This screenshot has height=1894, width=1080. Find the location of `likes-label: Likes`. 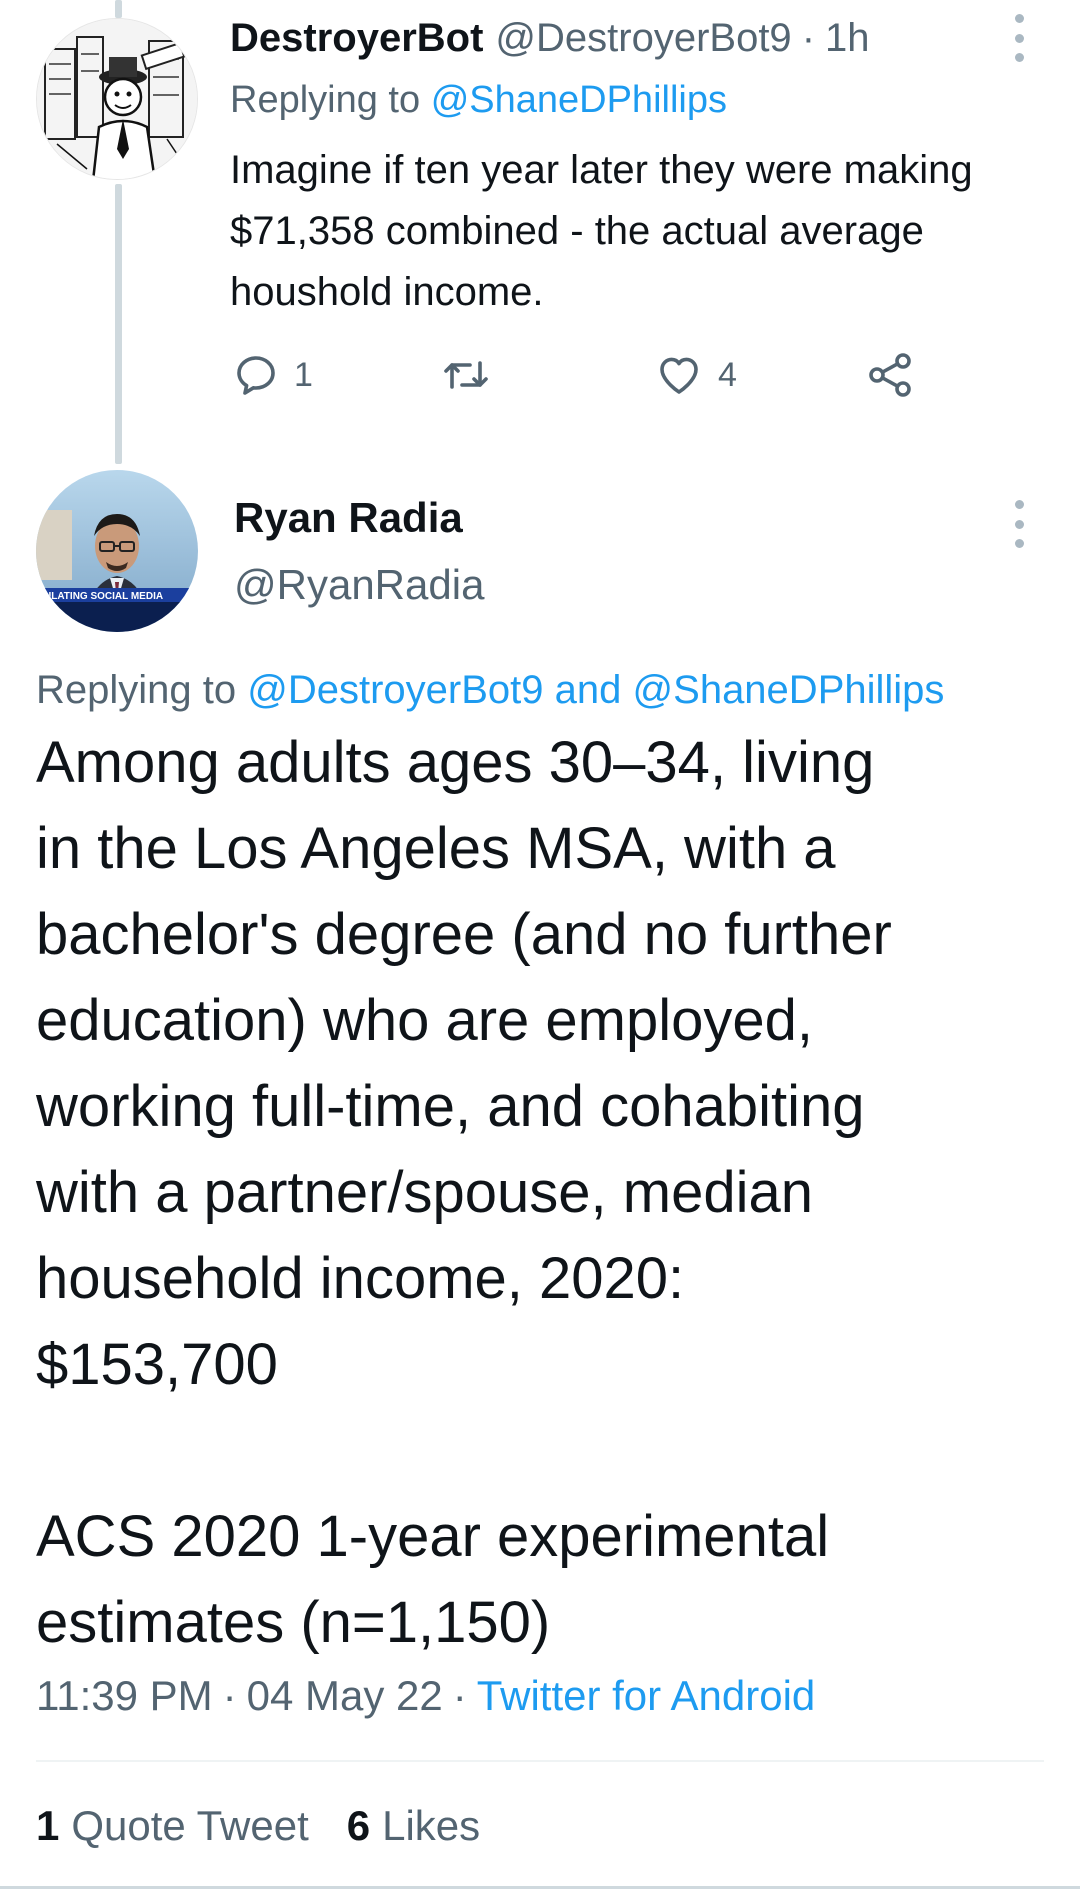

likes-label: Likes is located at coordinates (431, 1825).